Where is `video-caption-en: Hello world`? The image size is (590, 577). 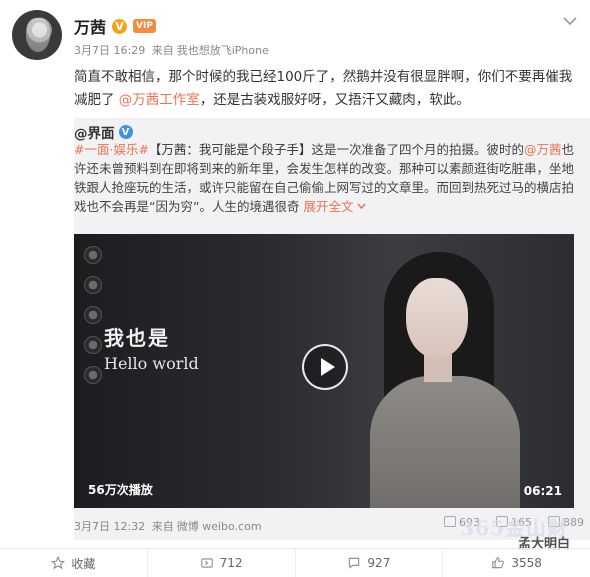 video-caption-en: Hello world is located at coordinates (151, 363).